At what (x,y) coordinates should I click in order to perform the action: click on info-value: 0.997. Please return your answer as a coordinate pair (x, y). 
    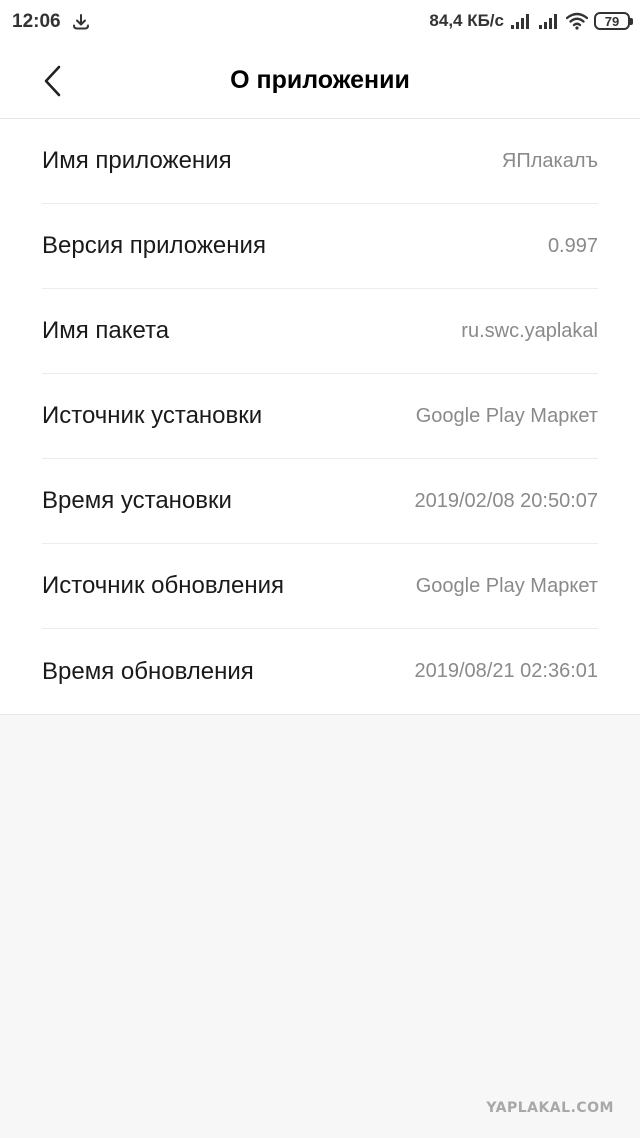
    Looking at the image, I should click on (572, 245).